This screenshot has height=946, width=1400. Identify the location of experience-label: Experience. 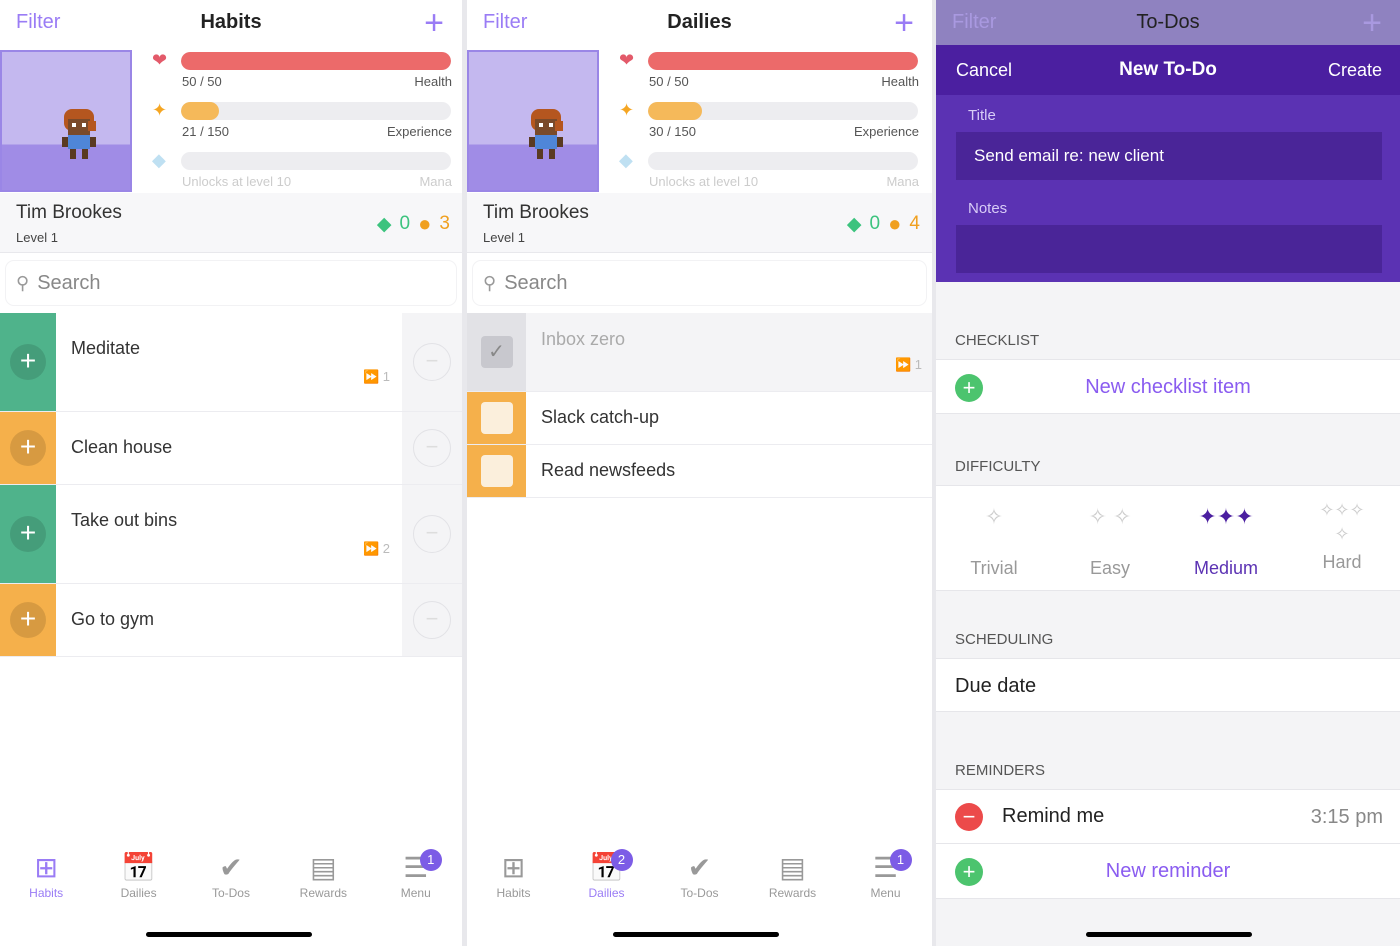
(419, 131).